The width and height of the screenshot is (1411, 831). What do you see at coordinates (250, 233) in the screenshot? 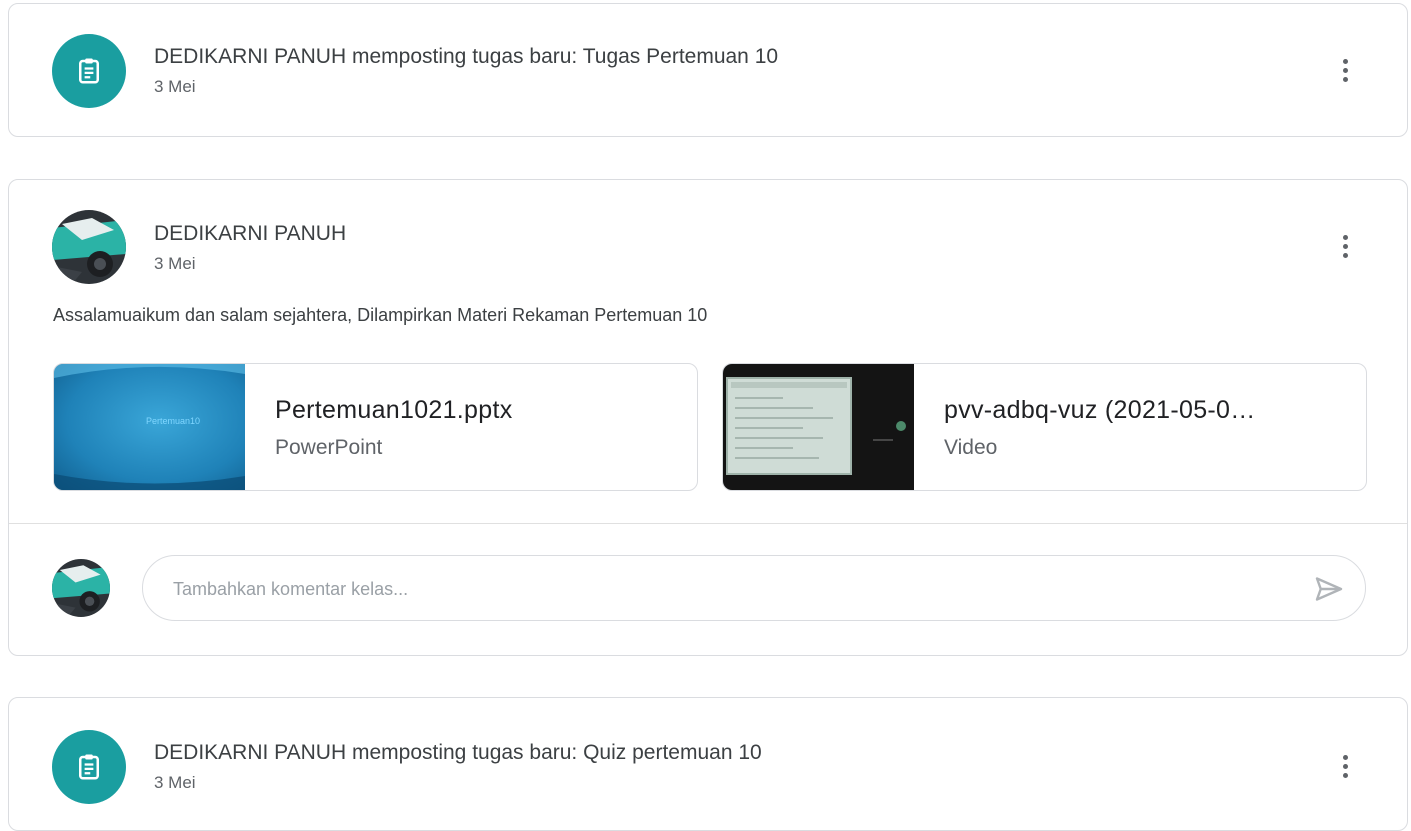
I see `post-author: DEDIKARNI PANUH` at bounding box center [250, 233].